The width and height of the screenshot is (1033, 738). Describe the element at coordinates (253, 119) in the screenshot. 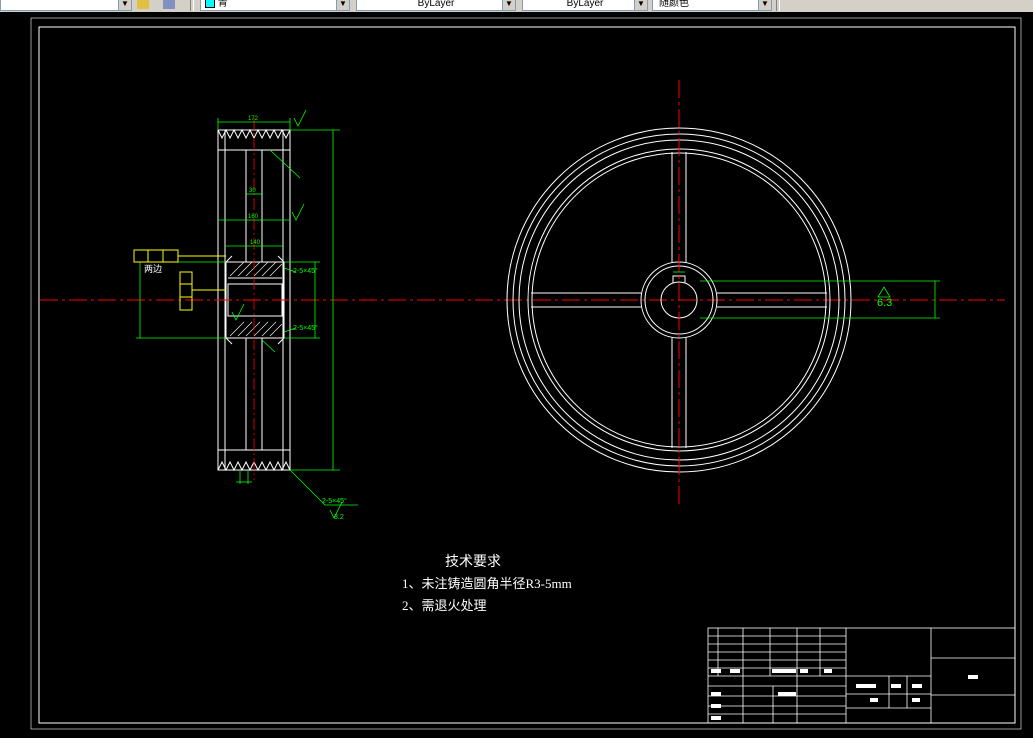

I see `svg-text: 172` at that location.